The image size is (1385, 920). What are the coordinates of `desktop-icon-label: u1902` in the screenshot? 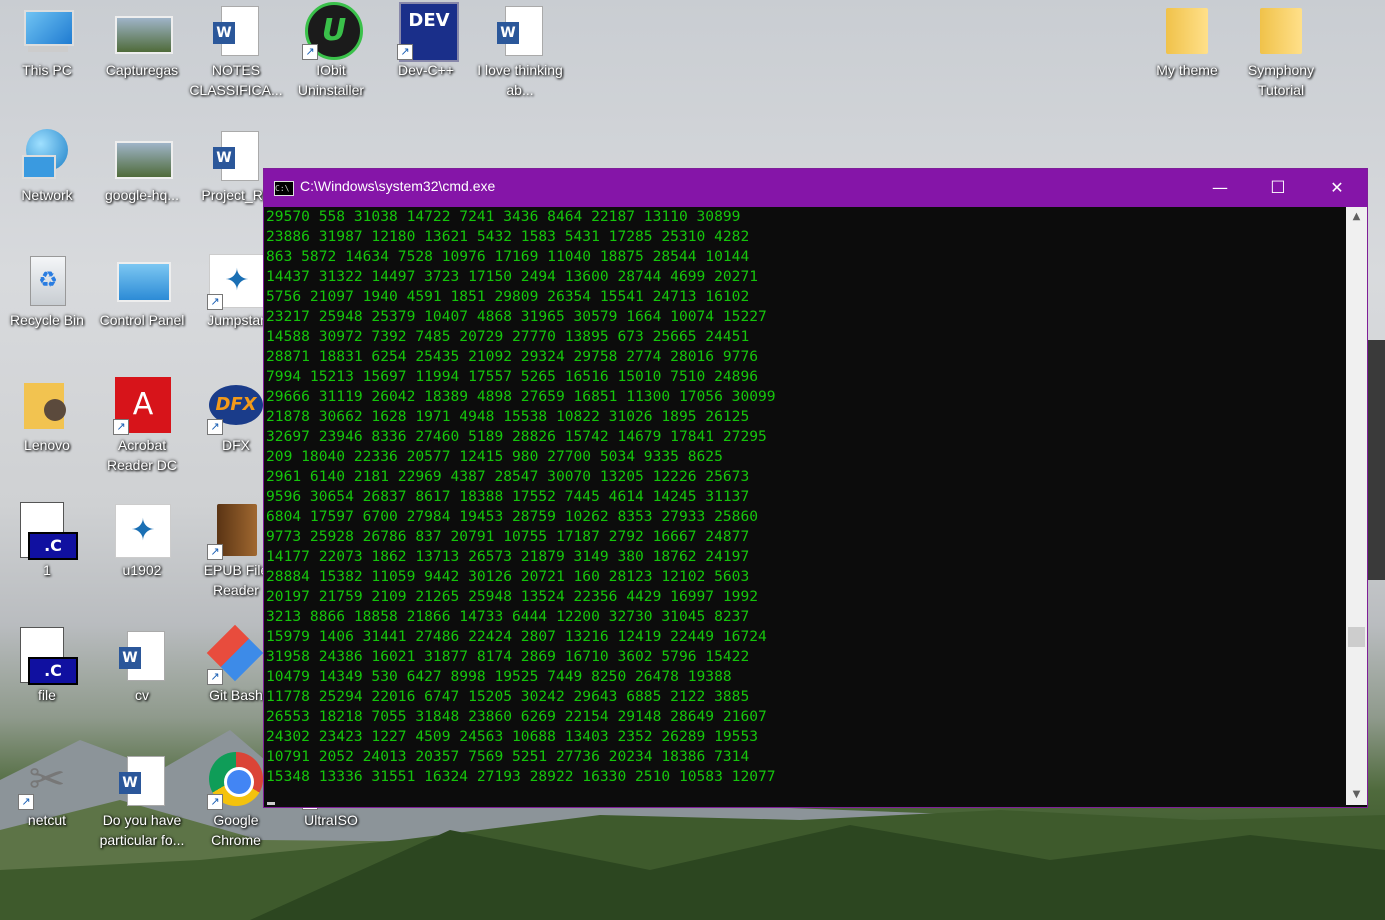 It's located at (142, 570).